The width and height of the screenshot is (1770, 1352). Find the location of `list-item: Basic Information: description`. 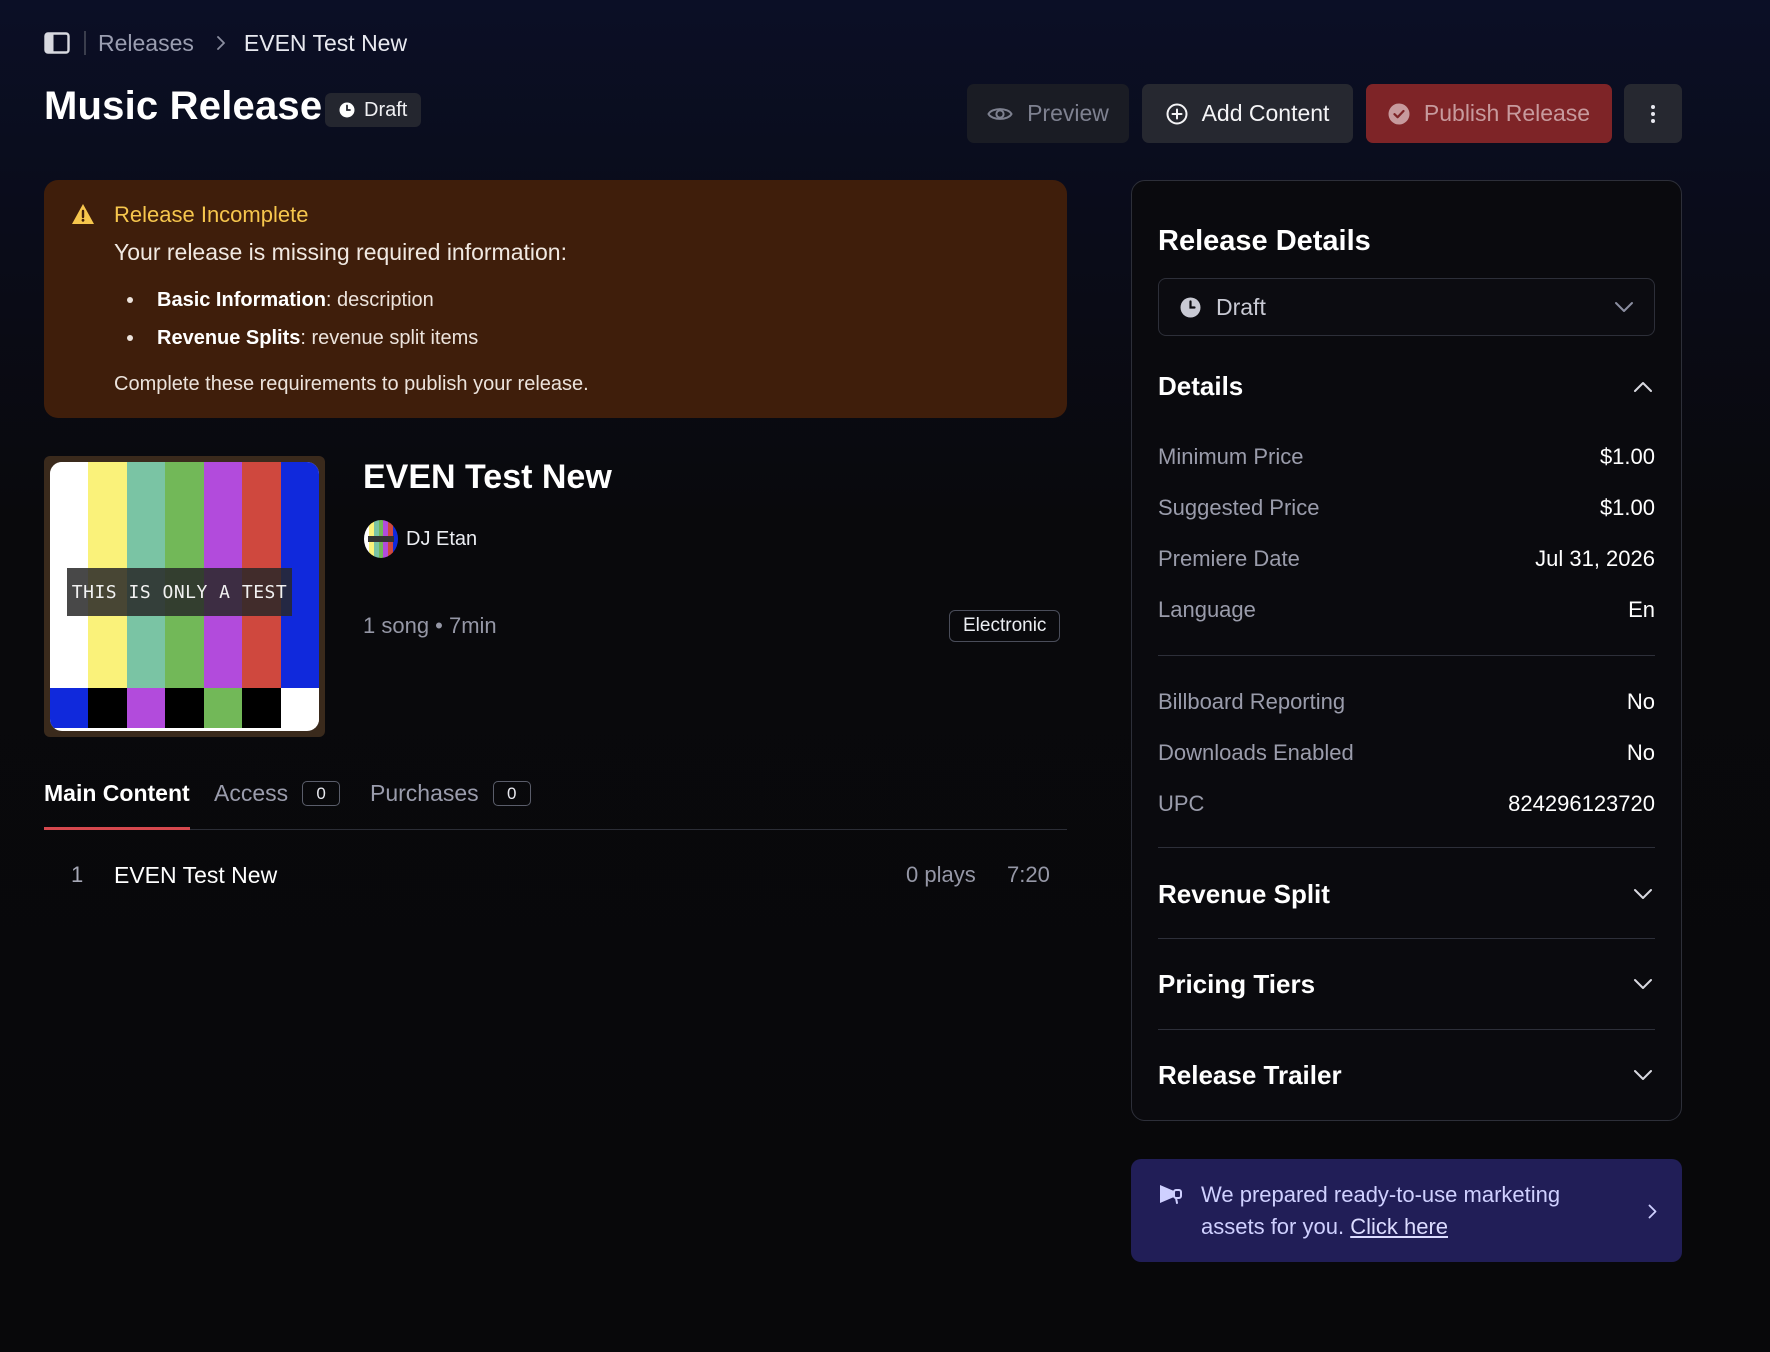

list-item: Basic Information: description is located at coordinates (296, 307).